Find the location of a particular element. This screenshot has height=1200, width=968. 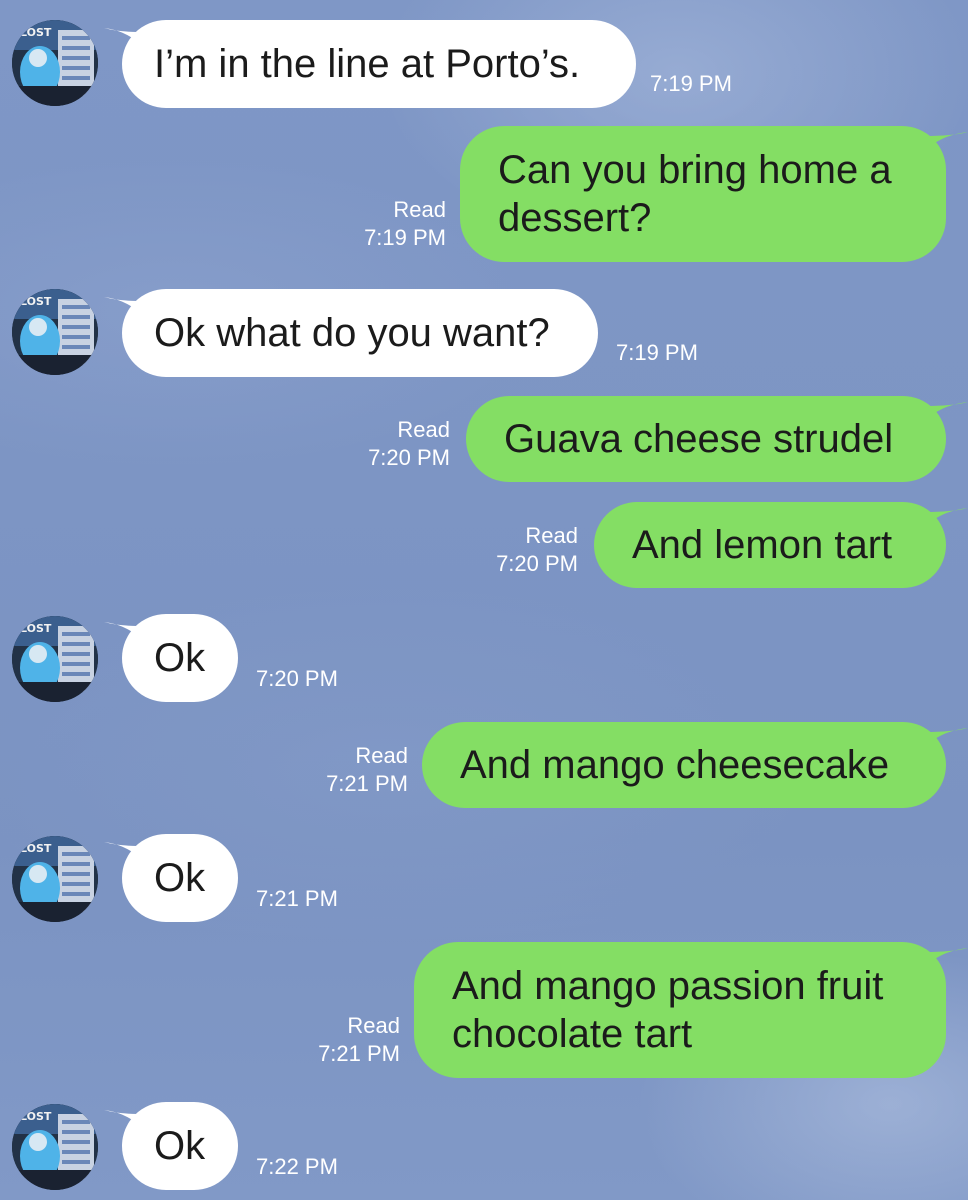

contact-avatar: LOST is located at coordinates (55, 1147).